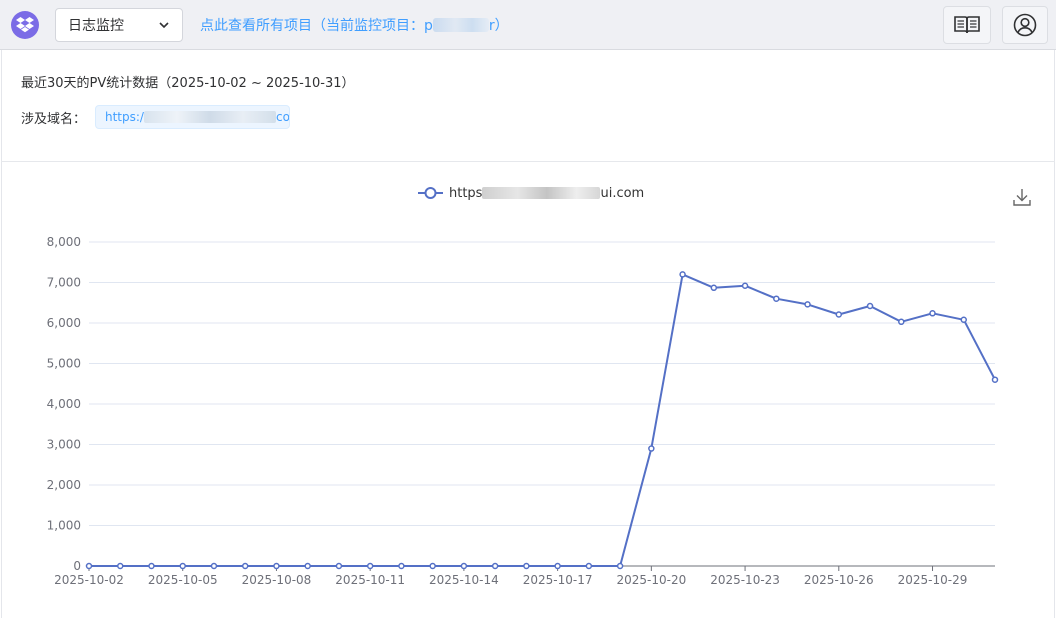 This screenshot has height=619, width=1056. I want to click on all-projects-link: 点此查看所有项目（当前监控项目：p r）, so click(354, 25).